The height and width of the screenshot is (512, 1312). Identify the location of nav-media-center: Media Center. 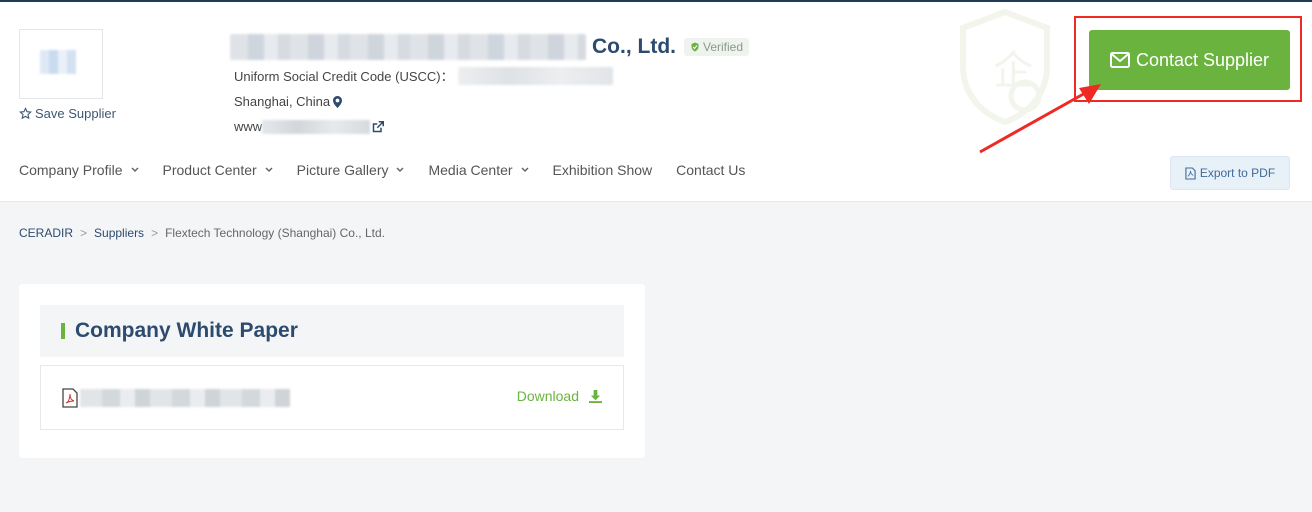
(478, 170).